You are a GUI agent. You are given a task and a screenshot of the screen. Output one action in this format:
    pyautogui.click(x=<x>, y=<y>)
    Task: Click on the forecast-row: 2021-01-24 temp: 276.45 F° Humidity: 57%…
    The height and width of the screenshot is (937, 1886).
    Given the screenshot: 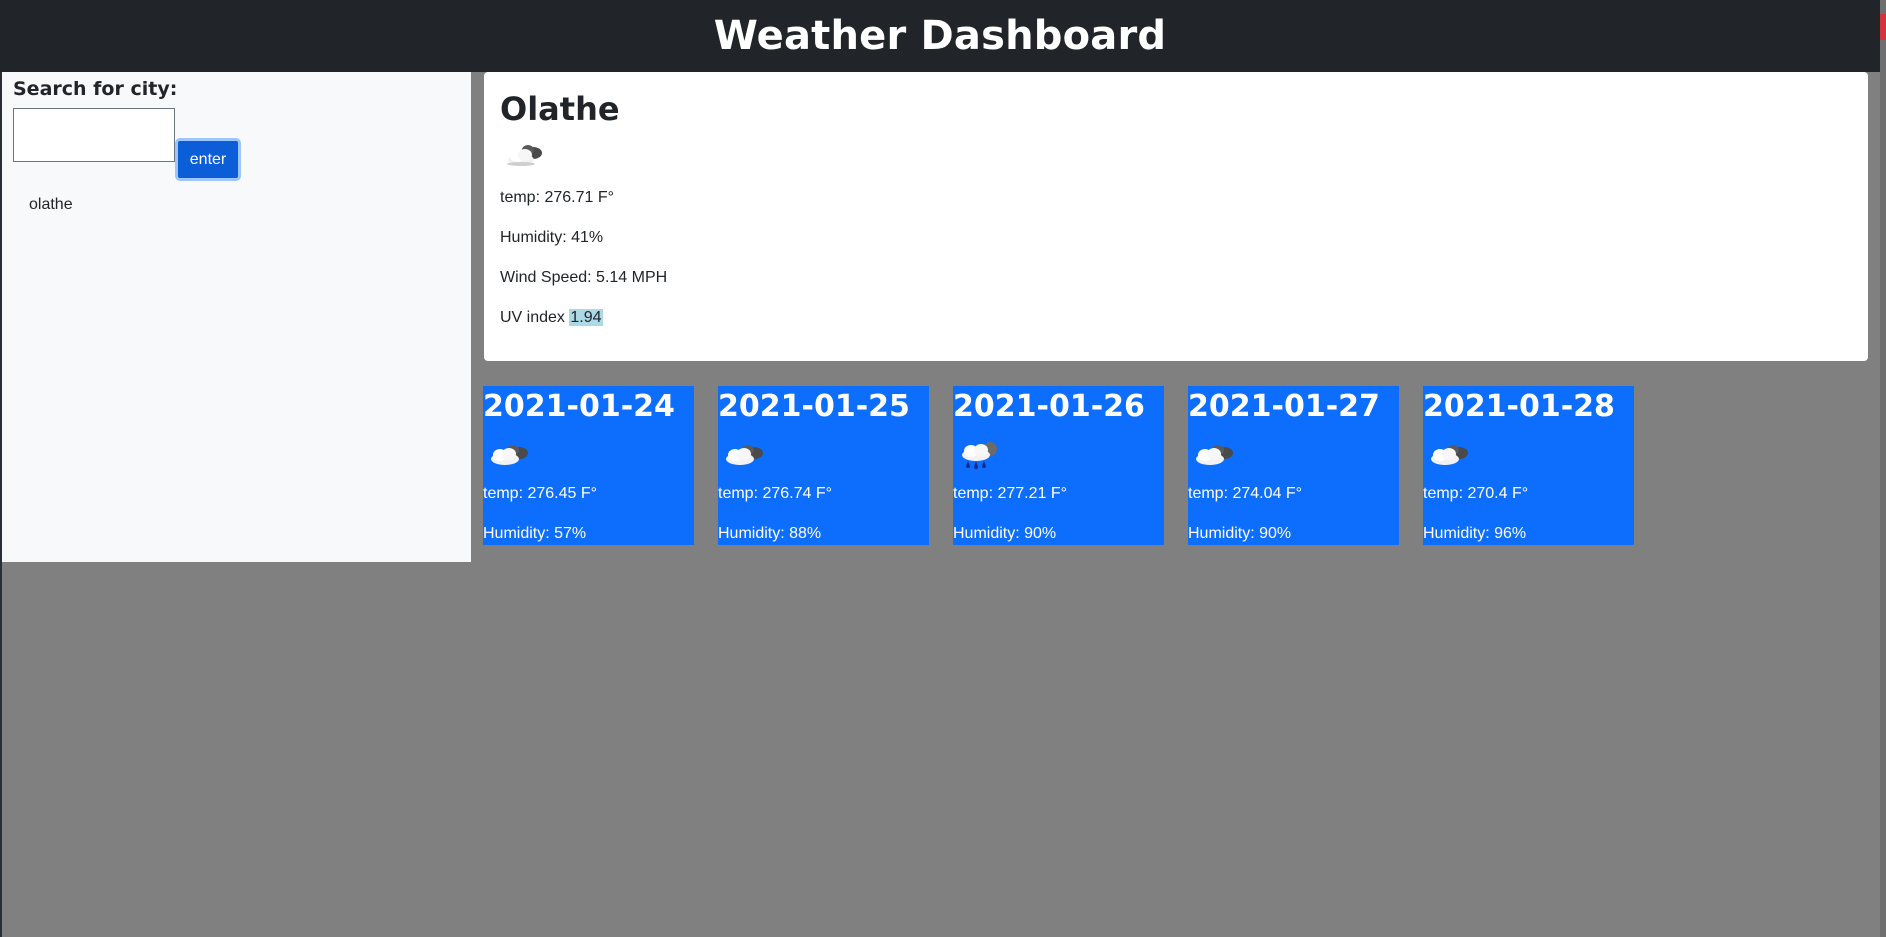 What is the action you would take?
    pyautogui.click(x=1058, y=465)
    